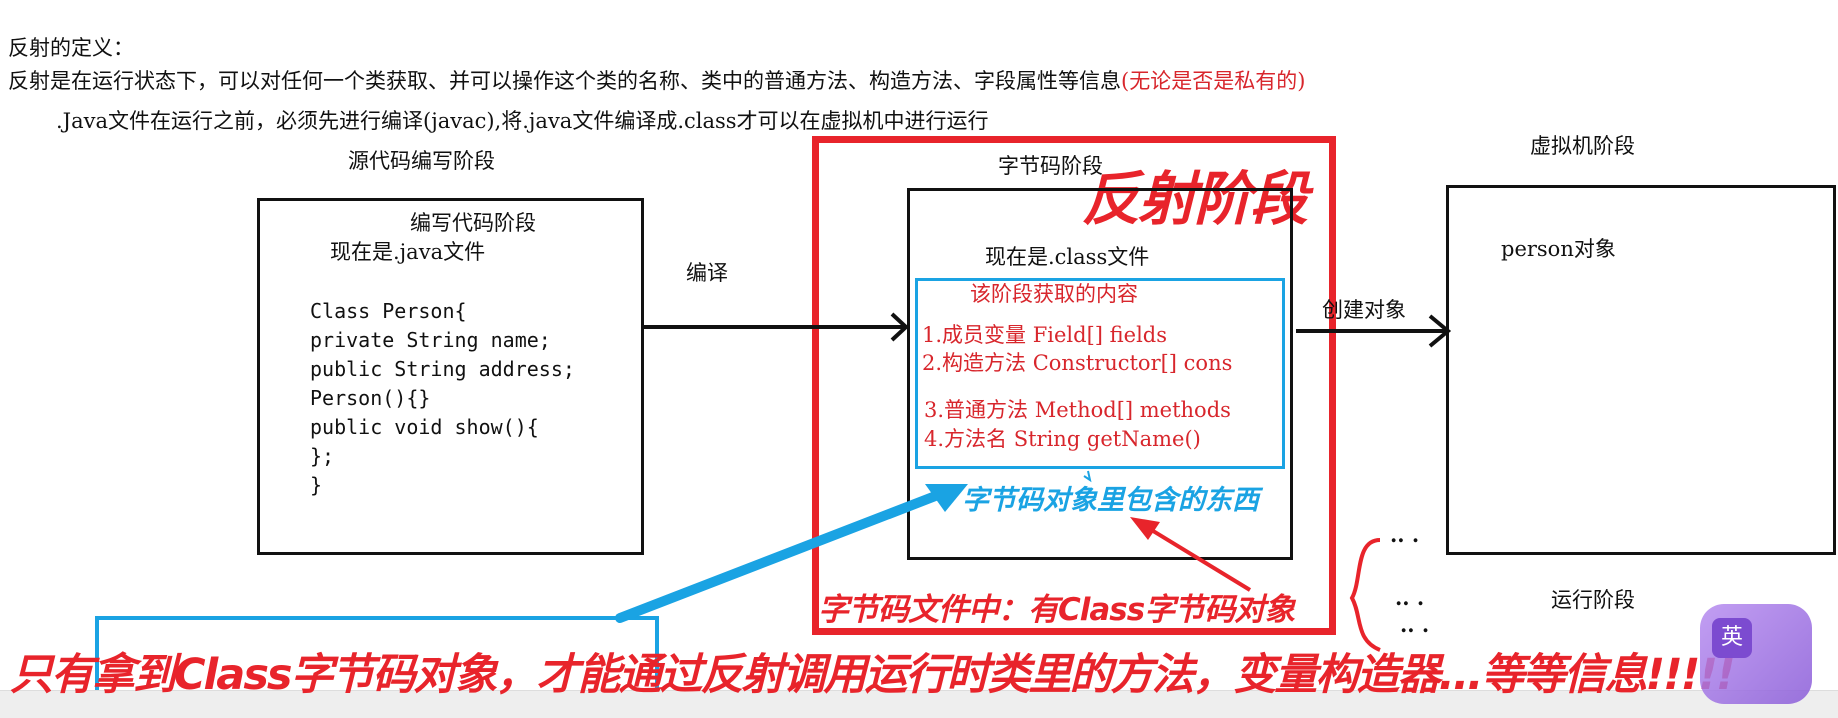 The image size is (1838, 718). What do you see at coordinates (1087, 476) in the screenshot?
I see `blue-down-mark` at bounding box center [1087, 476].